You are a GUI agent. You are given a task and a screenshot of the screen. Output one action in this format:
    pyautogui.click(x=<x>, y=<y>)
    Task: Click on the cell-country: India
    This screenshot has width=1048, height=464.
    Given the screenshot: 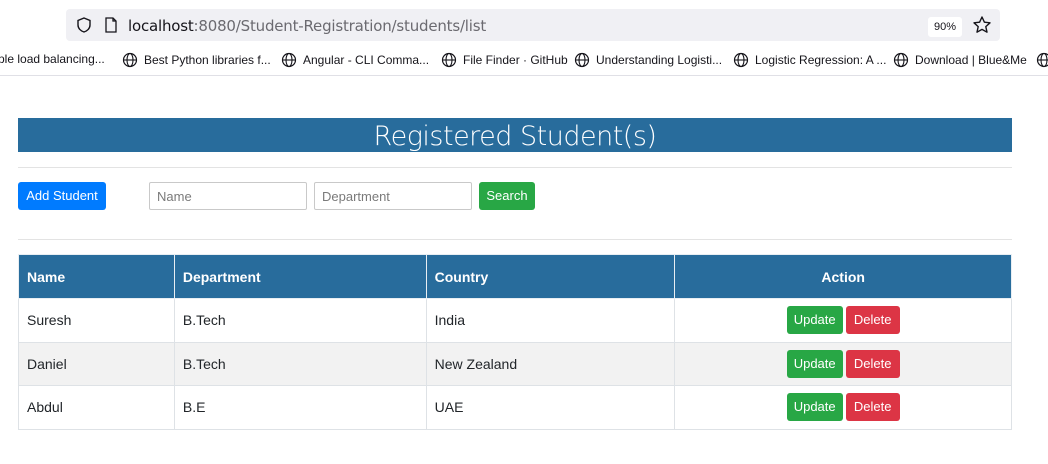 What is the action you would take?
    pyautogui.click(x=550, y=320)
    